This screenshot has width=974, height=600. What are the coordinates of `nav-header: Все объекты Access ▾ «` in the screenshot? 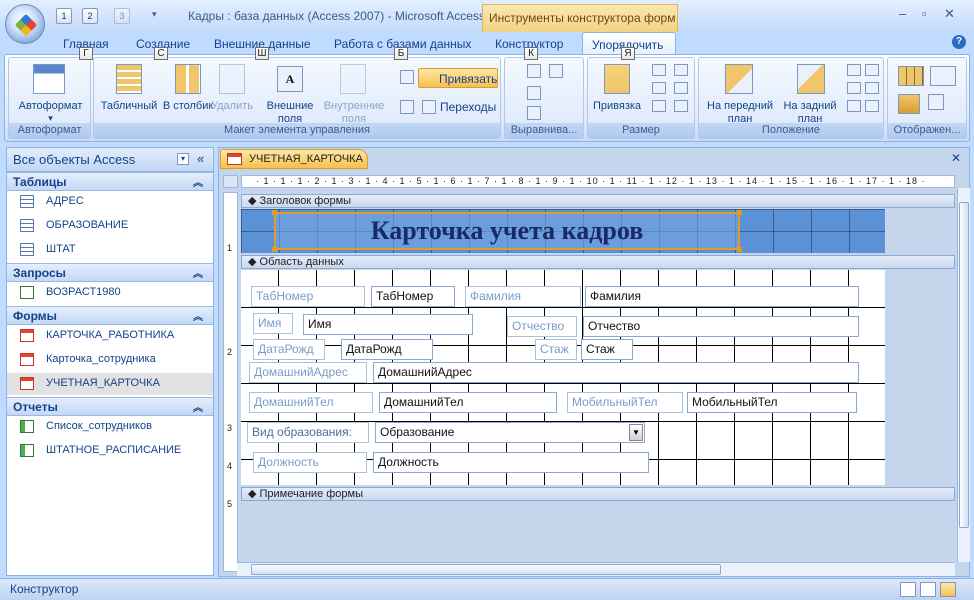 It's located at (110, 160).